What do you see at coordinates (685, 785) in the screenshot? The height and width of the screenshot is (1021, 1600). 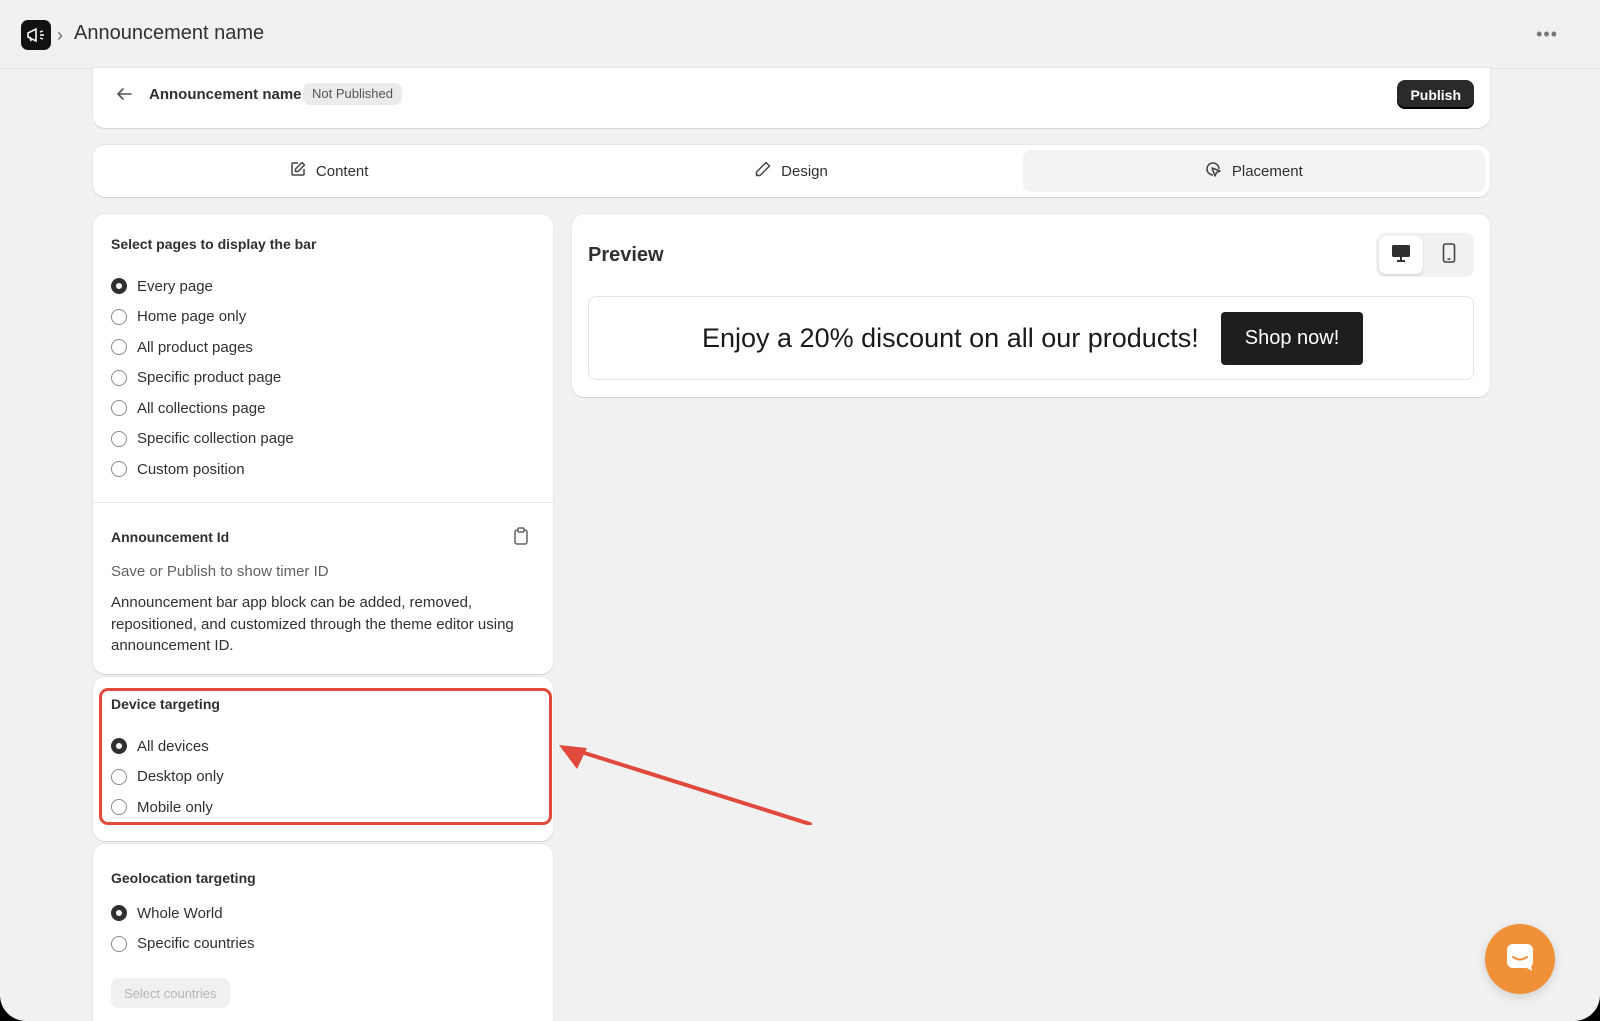 I see `annotation-arrow-icon` at bounding box center [685, 785].